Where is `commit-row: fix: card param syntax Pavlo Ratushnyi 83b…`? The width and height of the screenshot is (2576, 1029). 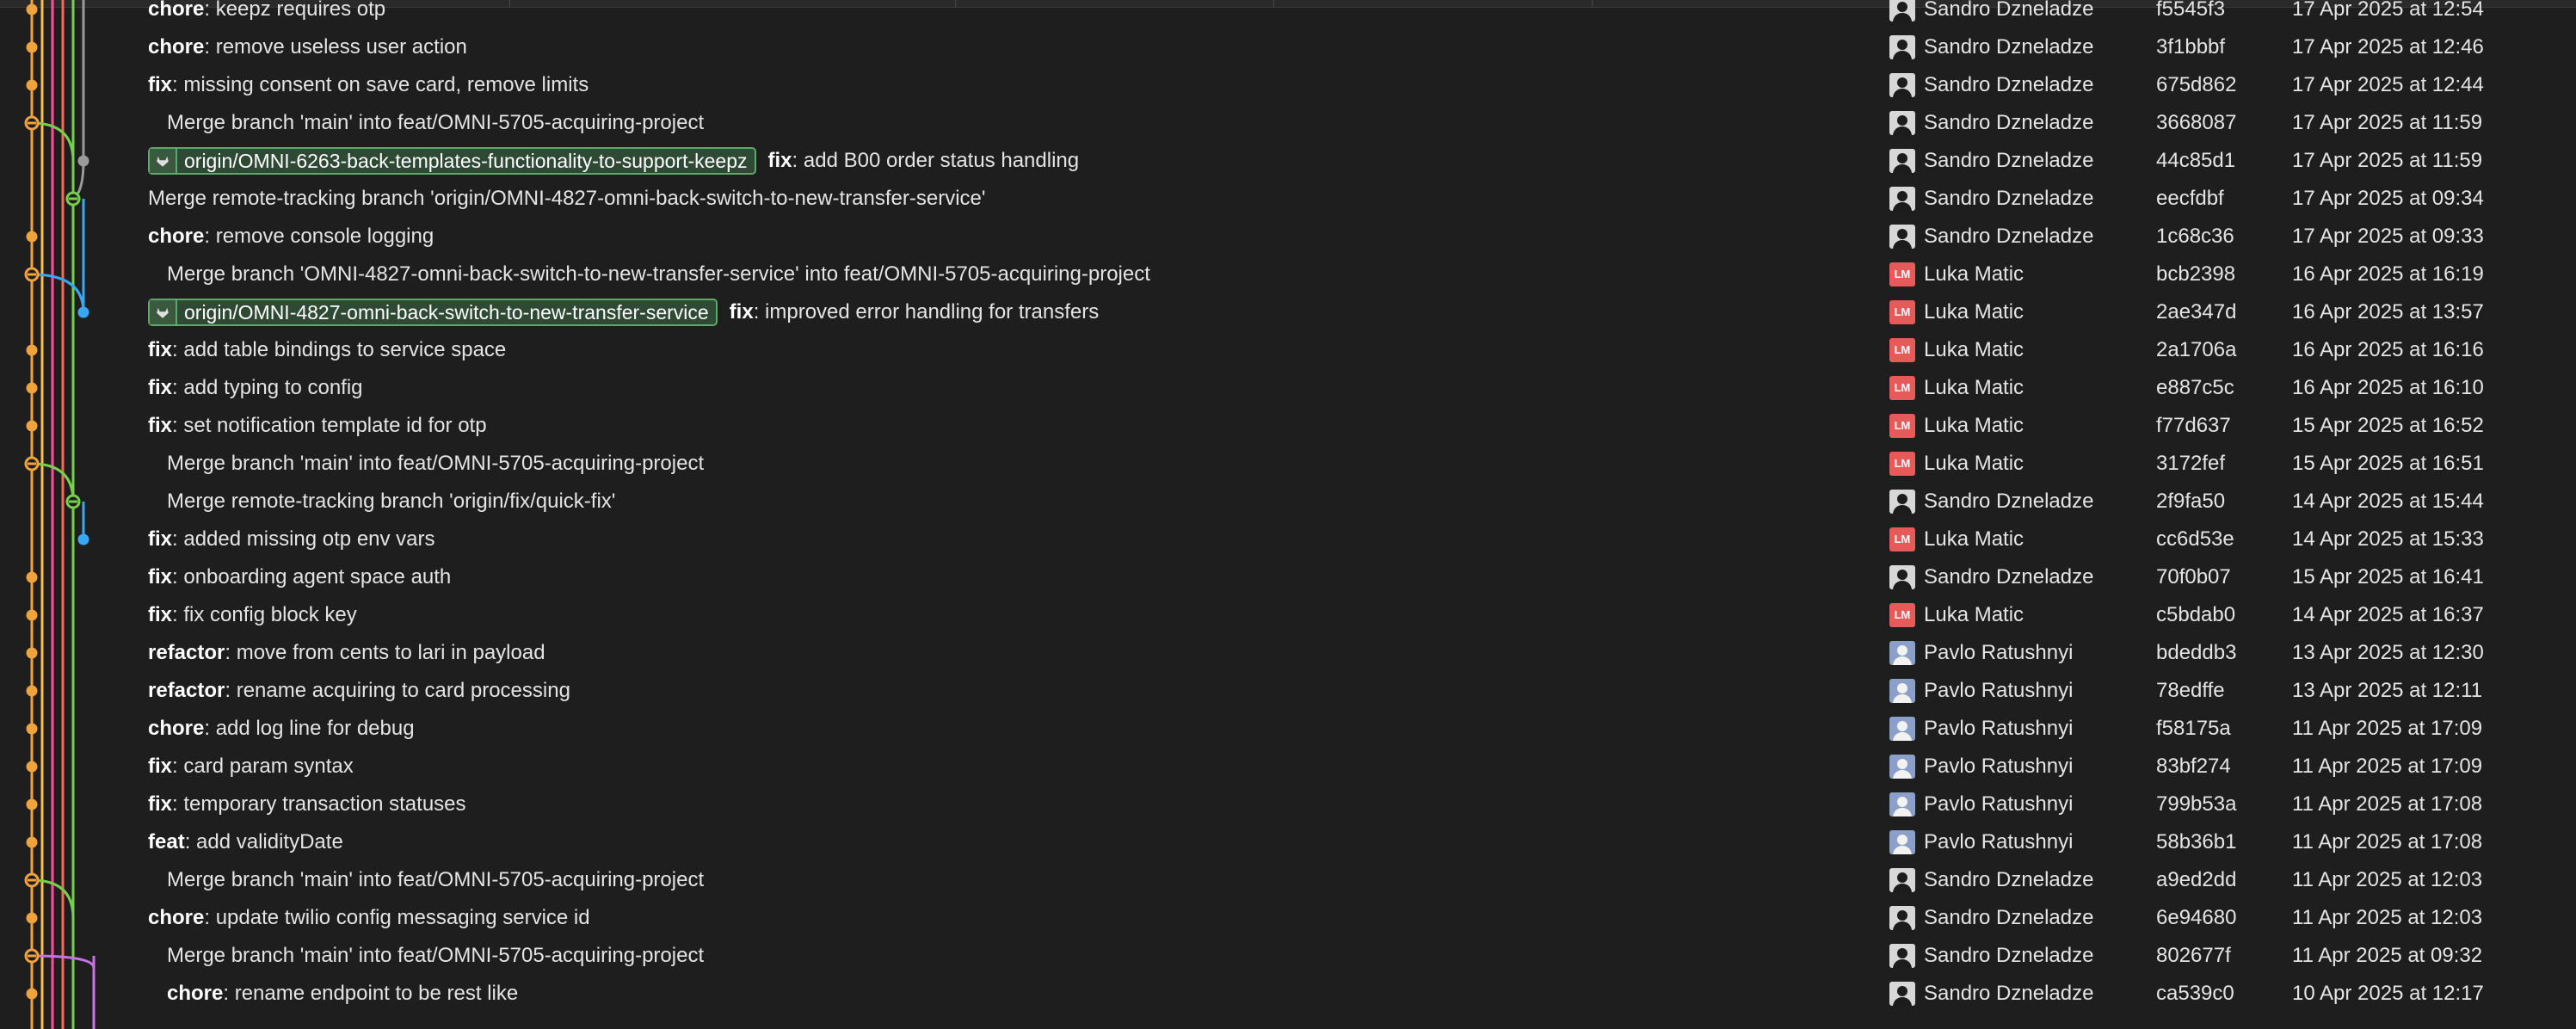
commit-row: fix: card param syntax Pavlo Ratushnyi 83b… is located at coordinates (1288, 767).